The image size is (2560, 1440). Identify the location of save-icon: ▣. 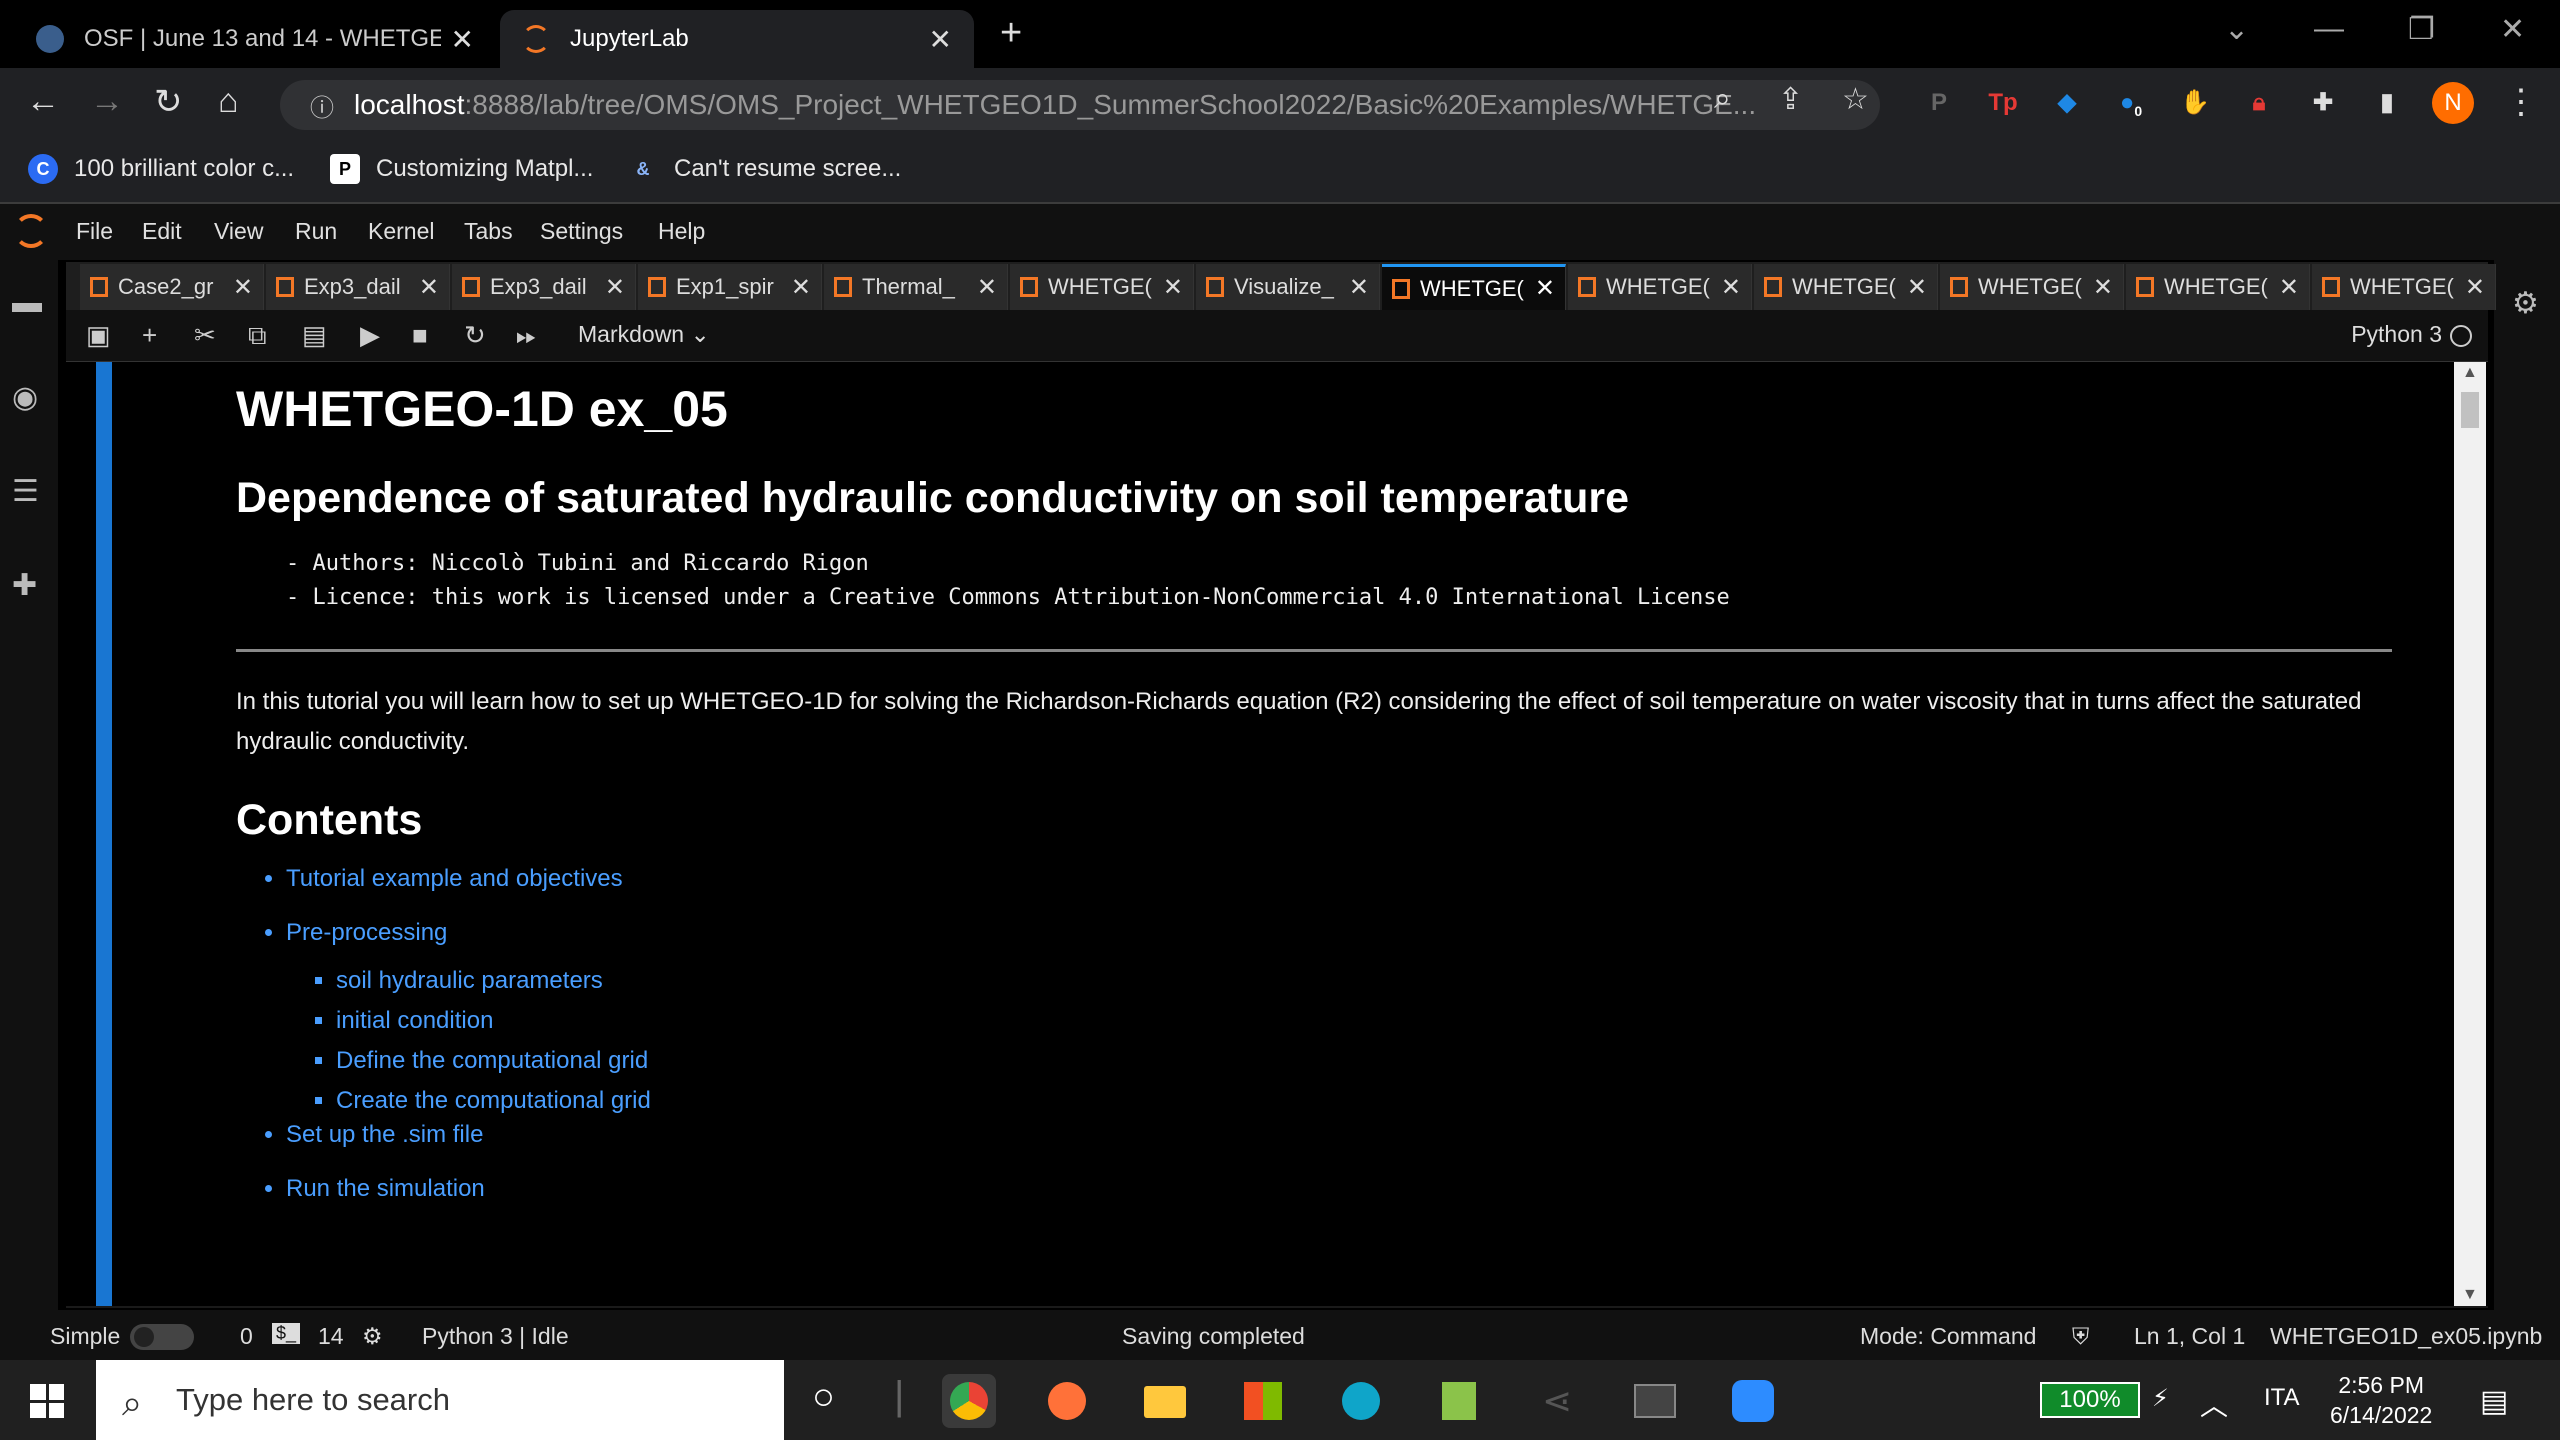
(98, 335).